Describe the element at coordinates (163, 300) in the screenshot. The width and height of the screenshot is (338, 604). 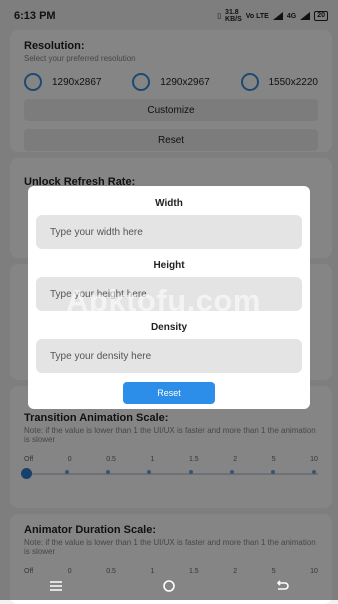
I see `watermark-text: Apktofu.com` at that location.